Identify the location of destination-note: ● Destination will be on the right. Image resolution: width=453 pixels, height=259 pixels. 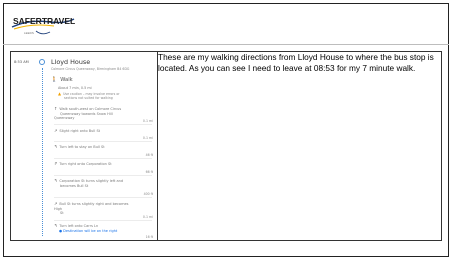
(88, 231).